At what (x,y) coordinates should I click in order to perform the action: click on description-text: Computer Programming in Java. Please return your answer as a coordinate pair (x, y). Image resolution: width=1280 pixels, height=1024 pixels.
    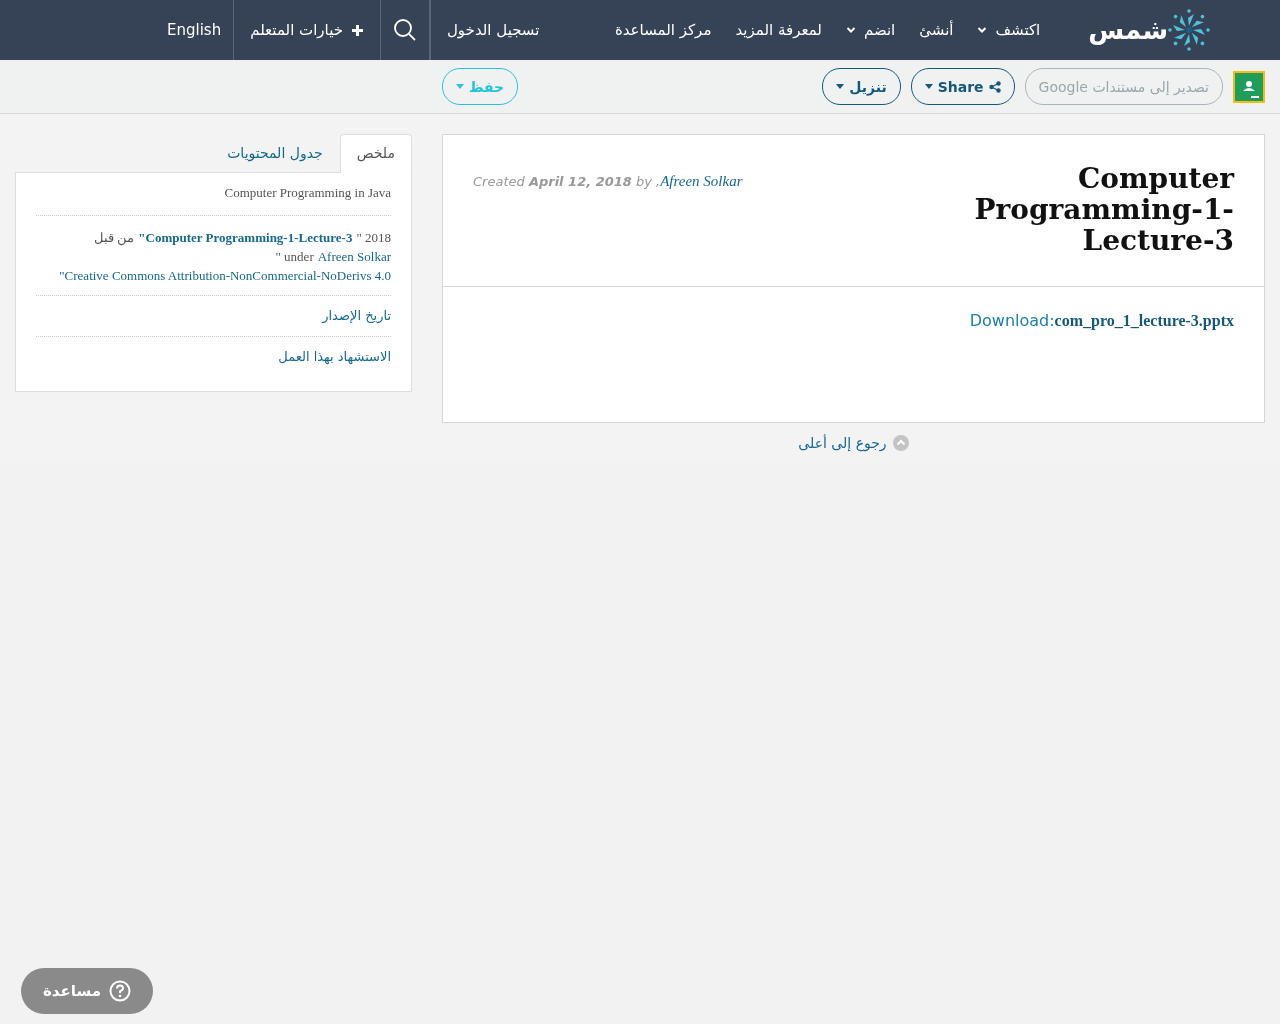
    Looking at the image, I should click on (213, 198).